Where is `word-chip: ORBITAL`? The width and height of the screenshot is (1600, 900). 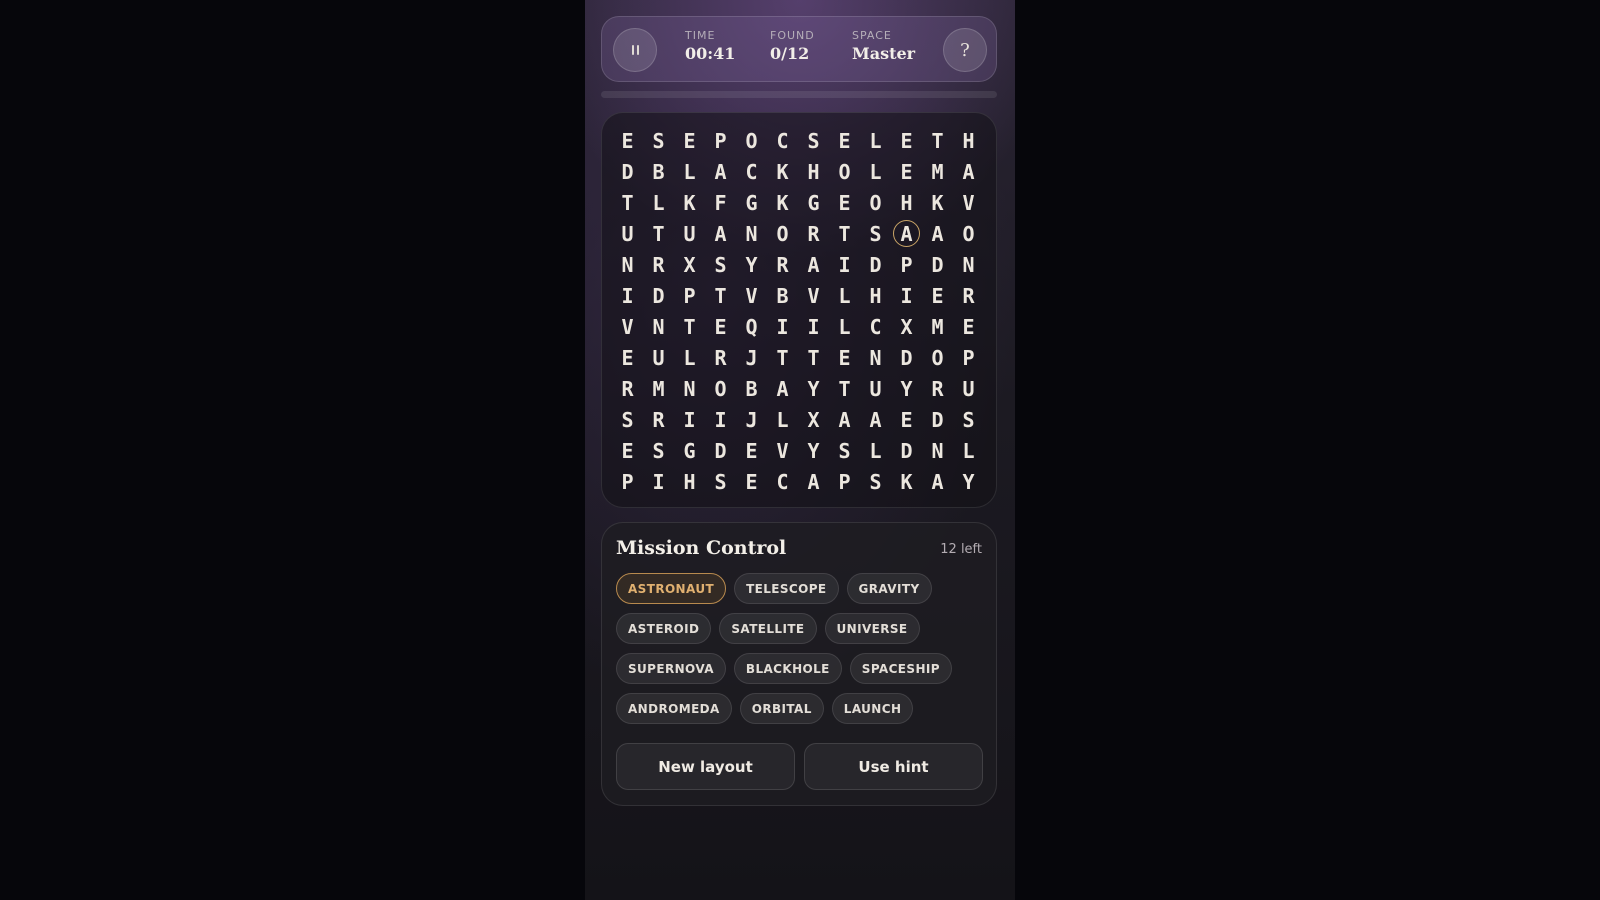
word-chip: ORBITAL is located at coordinates (781, 708).